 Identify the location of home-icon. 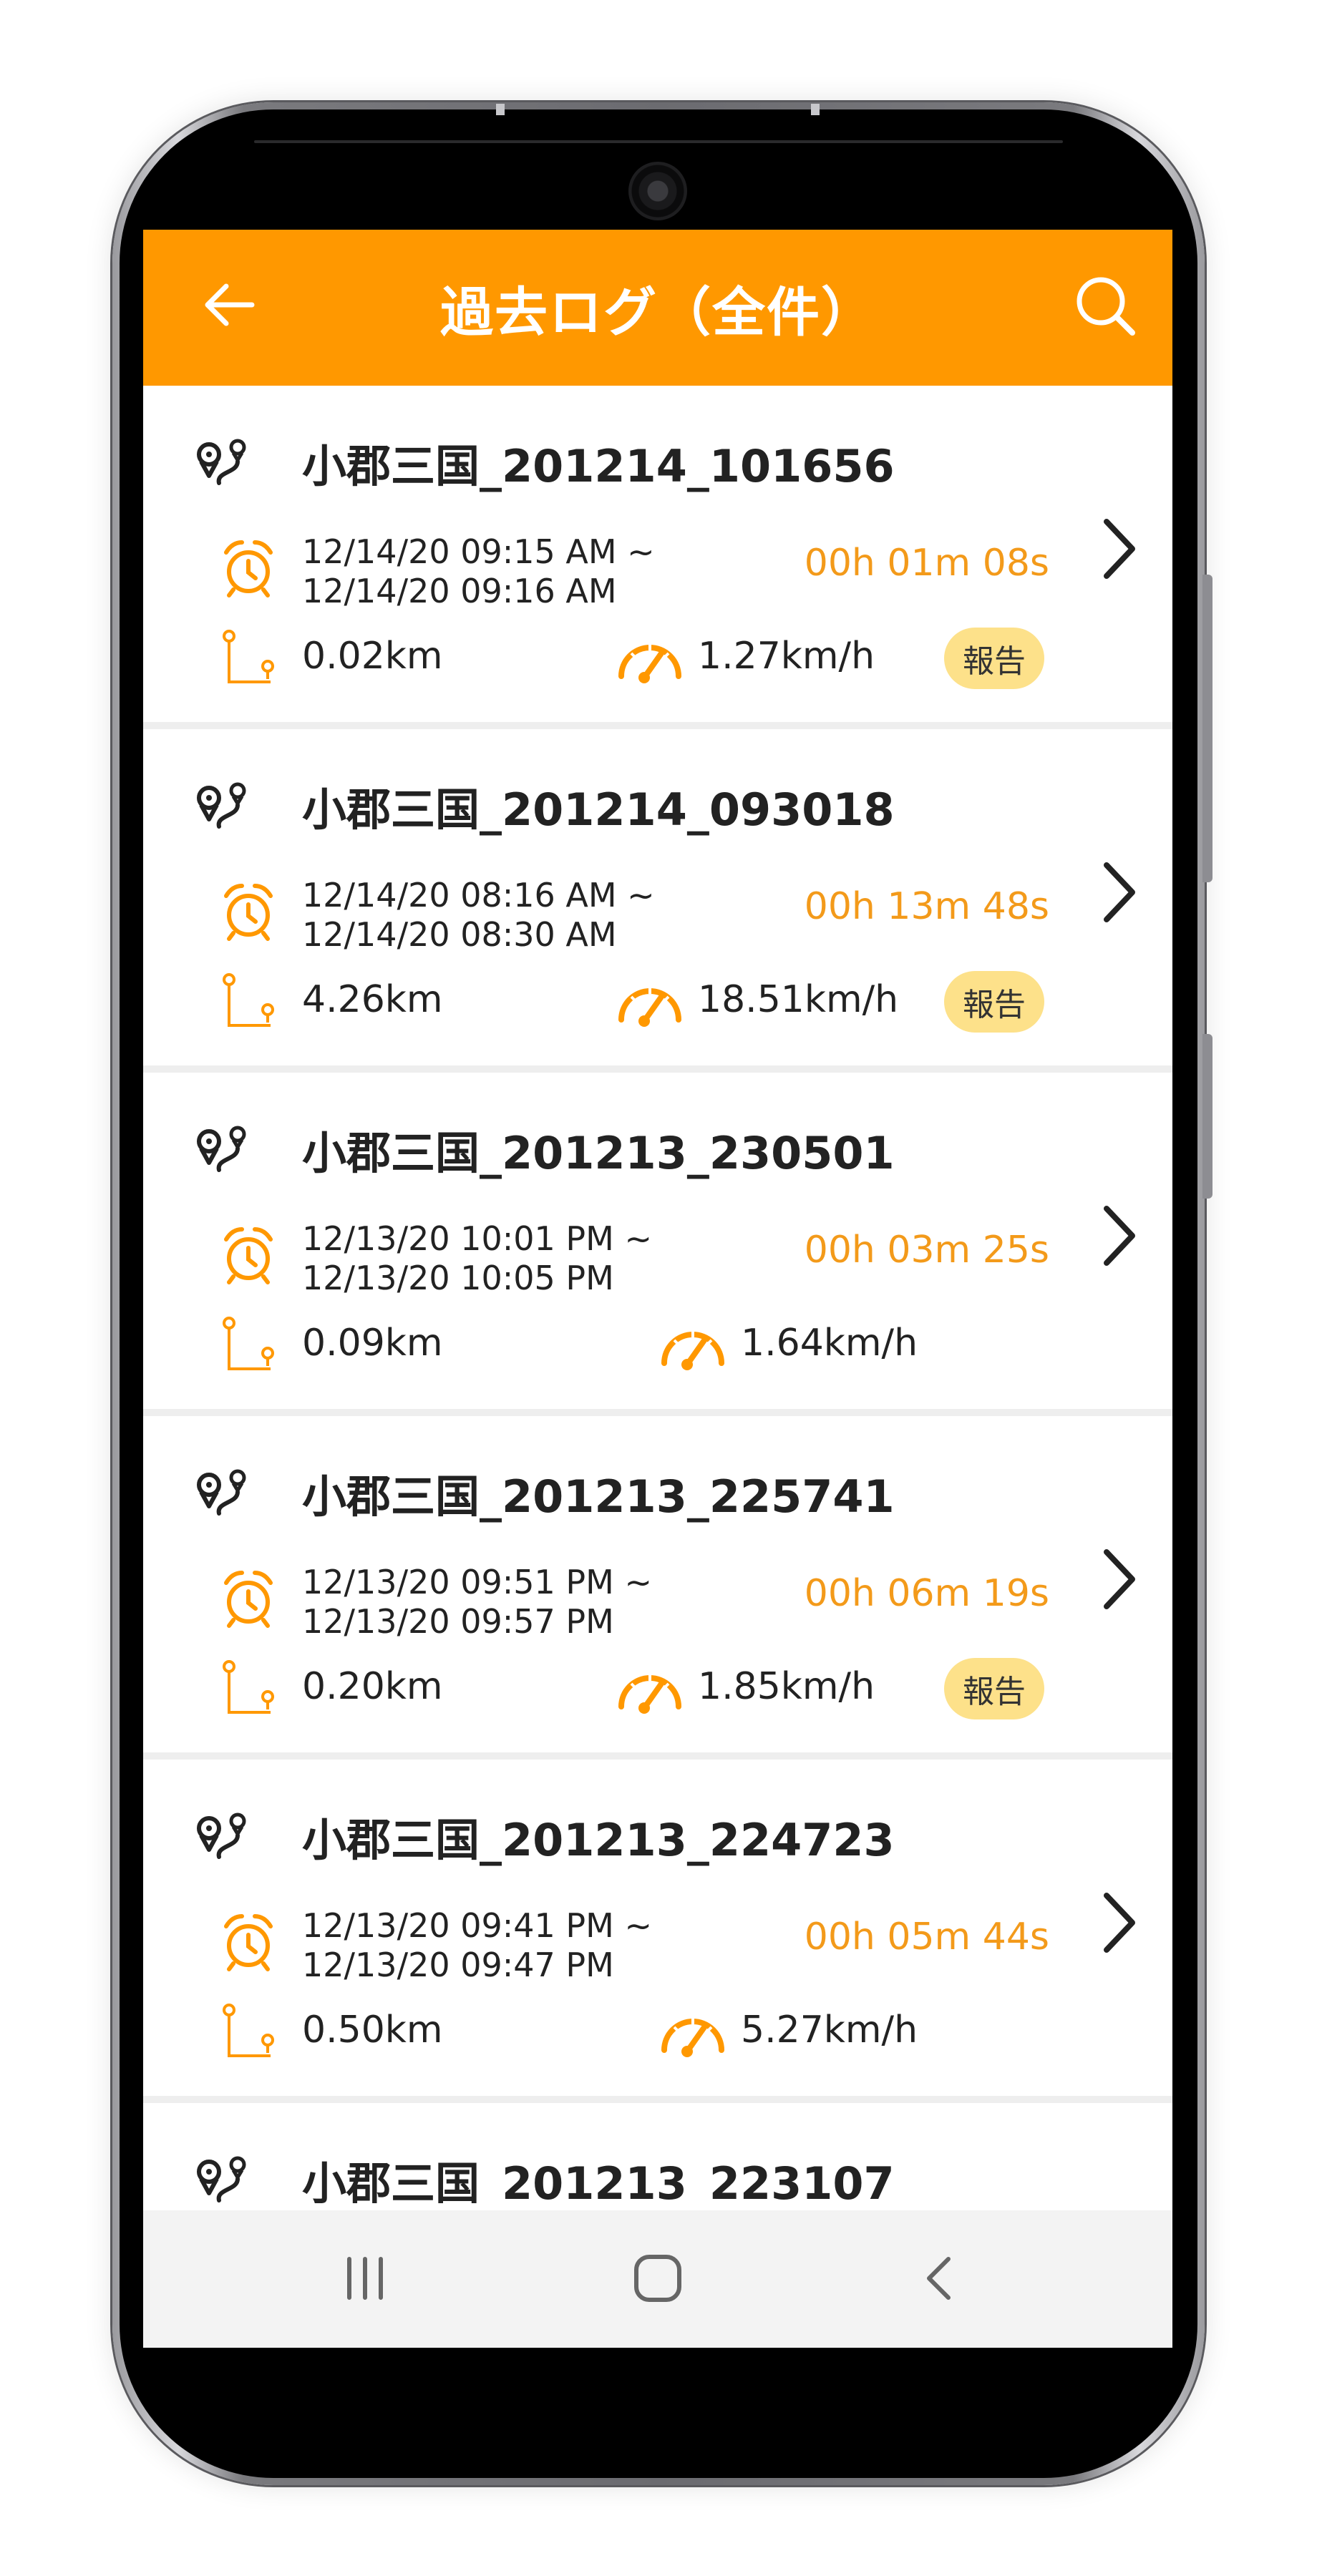
(657, 2278).